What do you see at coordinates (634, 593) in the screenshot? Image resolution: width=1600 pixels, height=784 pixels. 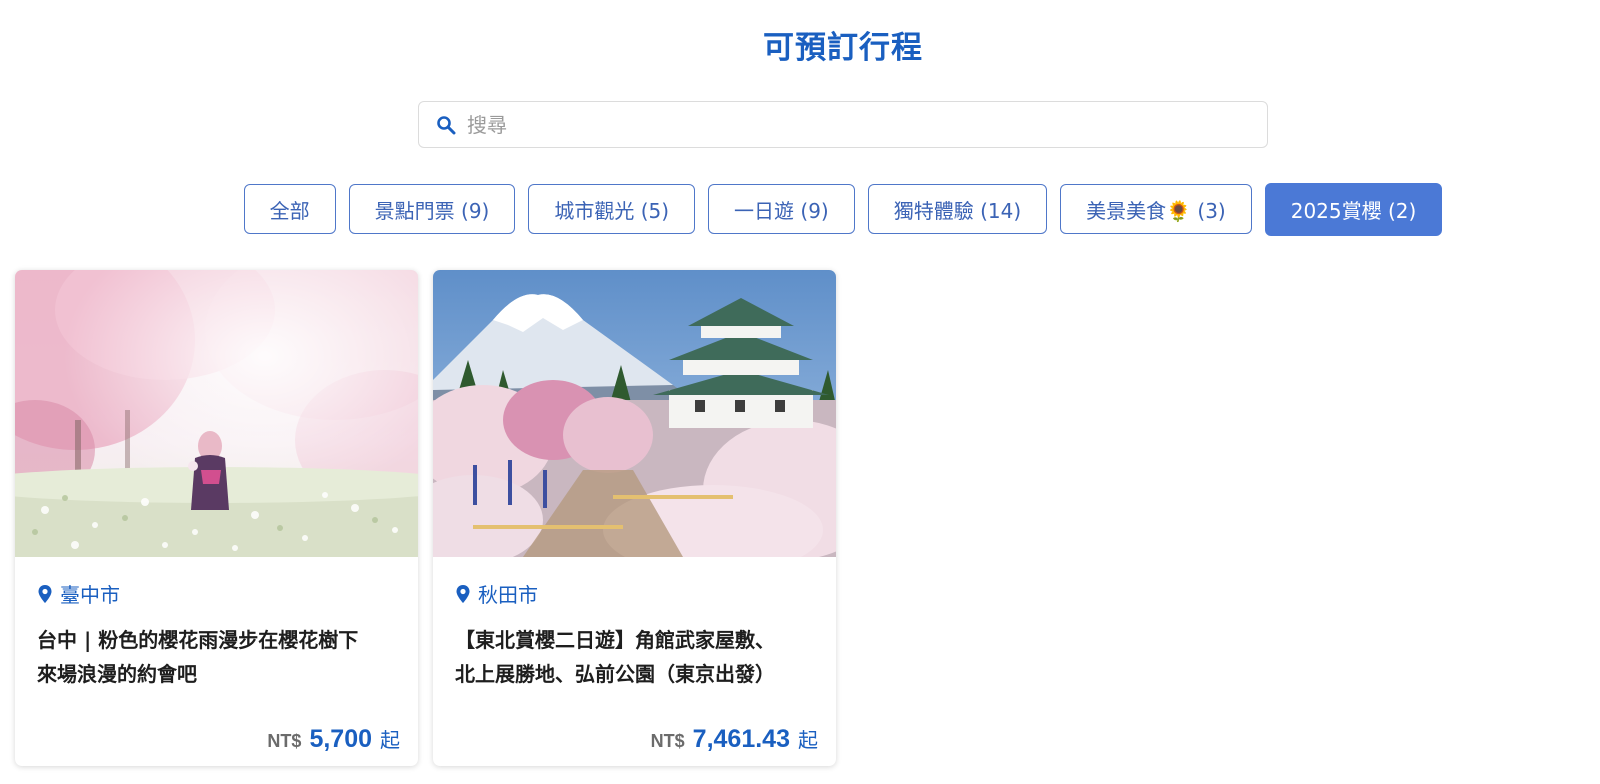 I see `tour-location: 秋田市` at bounding box center [634, 593].